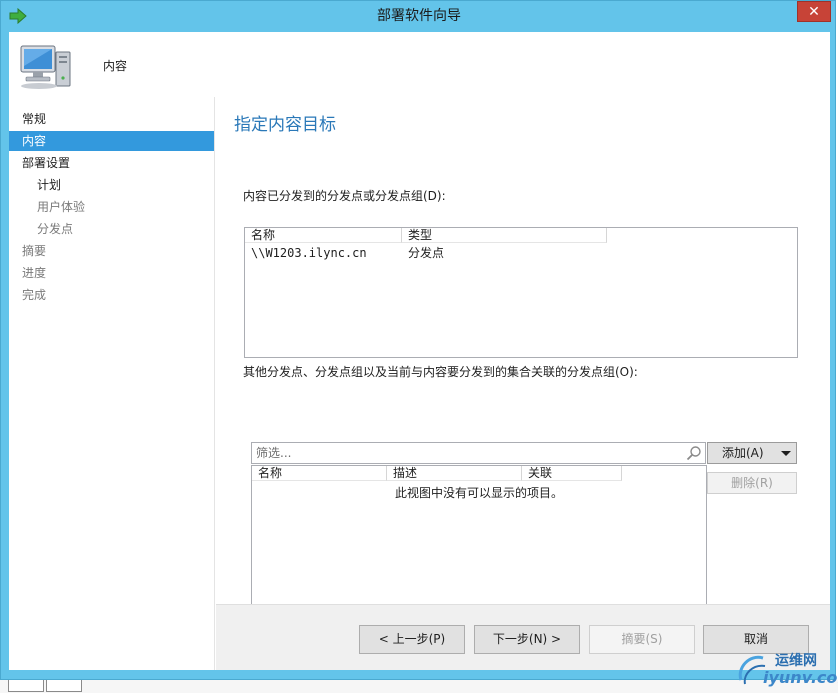  Describe the element at coordinates (419, 64) in the screenshot. I see `wizard-header: 内容` at that location.